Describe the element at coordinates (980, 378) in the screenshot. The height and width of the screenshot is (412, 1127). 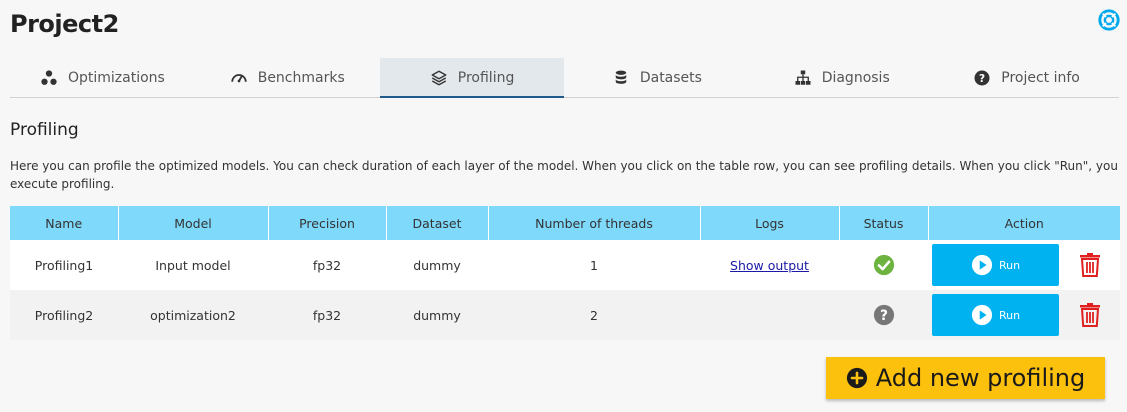
I see `add-button-label: Add new profiling` at that location.